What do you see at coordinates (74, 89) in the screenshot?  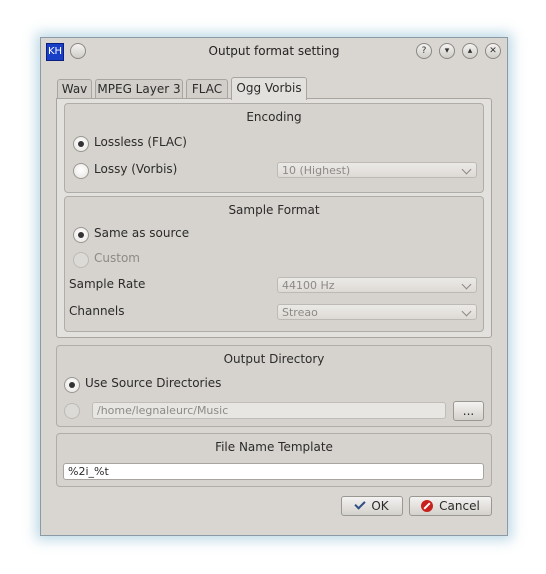 I see `tab-wav: Wav` at bounding box center [74, 89].